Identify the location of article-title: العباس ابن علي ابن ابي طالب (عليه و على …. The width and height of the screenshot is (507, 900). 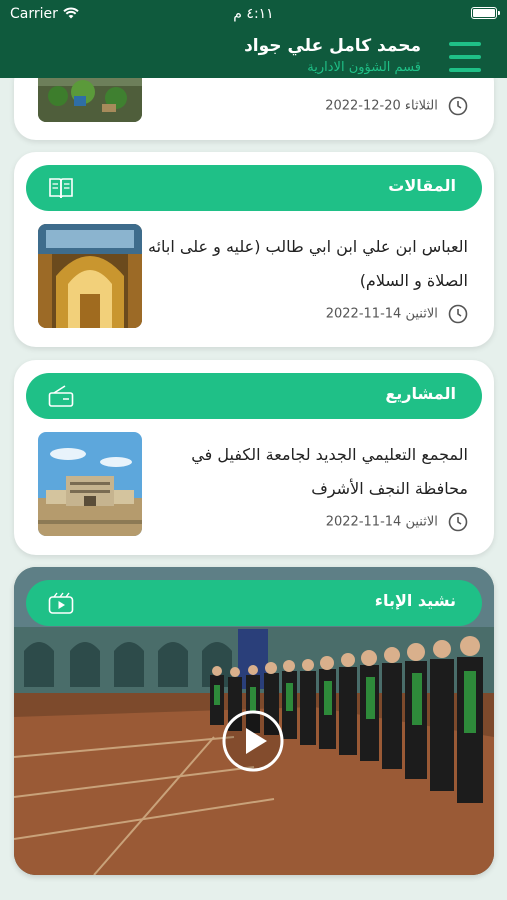
(308, 264).